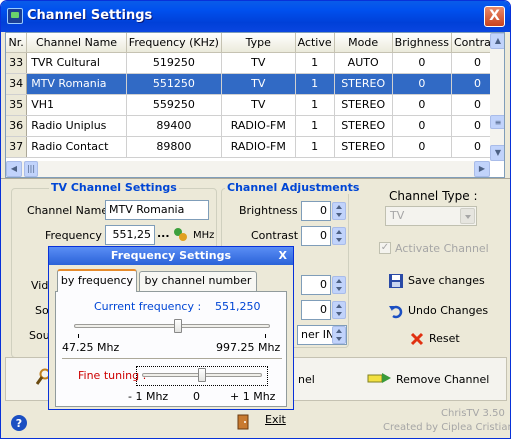  I want to click on tuner-dropdown-arrow, so click(339, 335).